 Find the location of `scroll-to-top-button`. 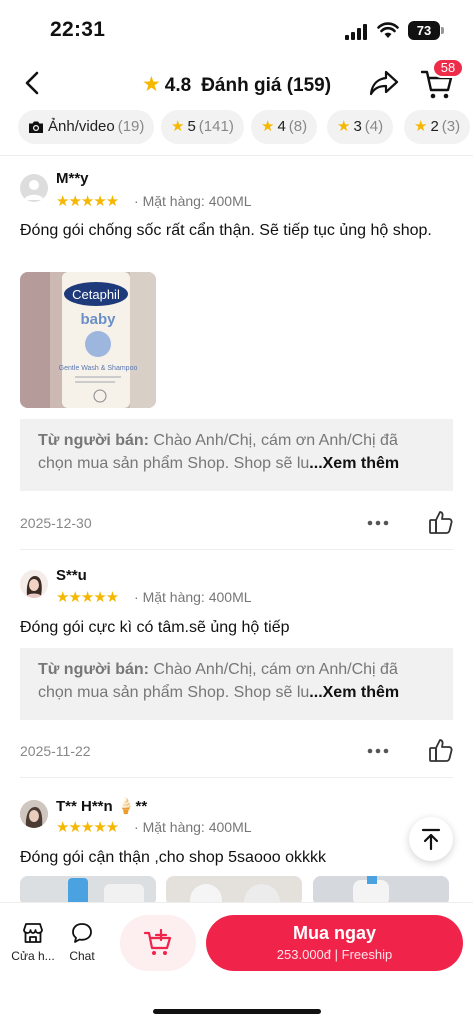

scroll-to-top-button is located at coordinates (431, 839).